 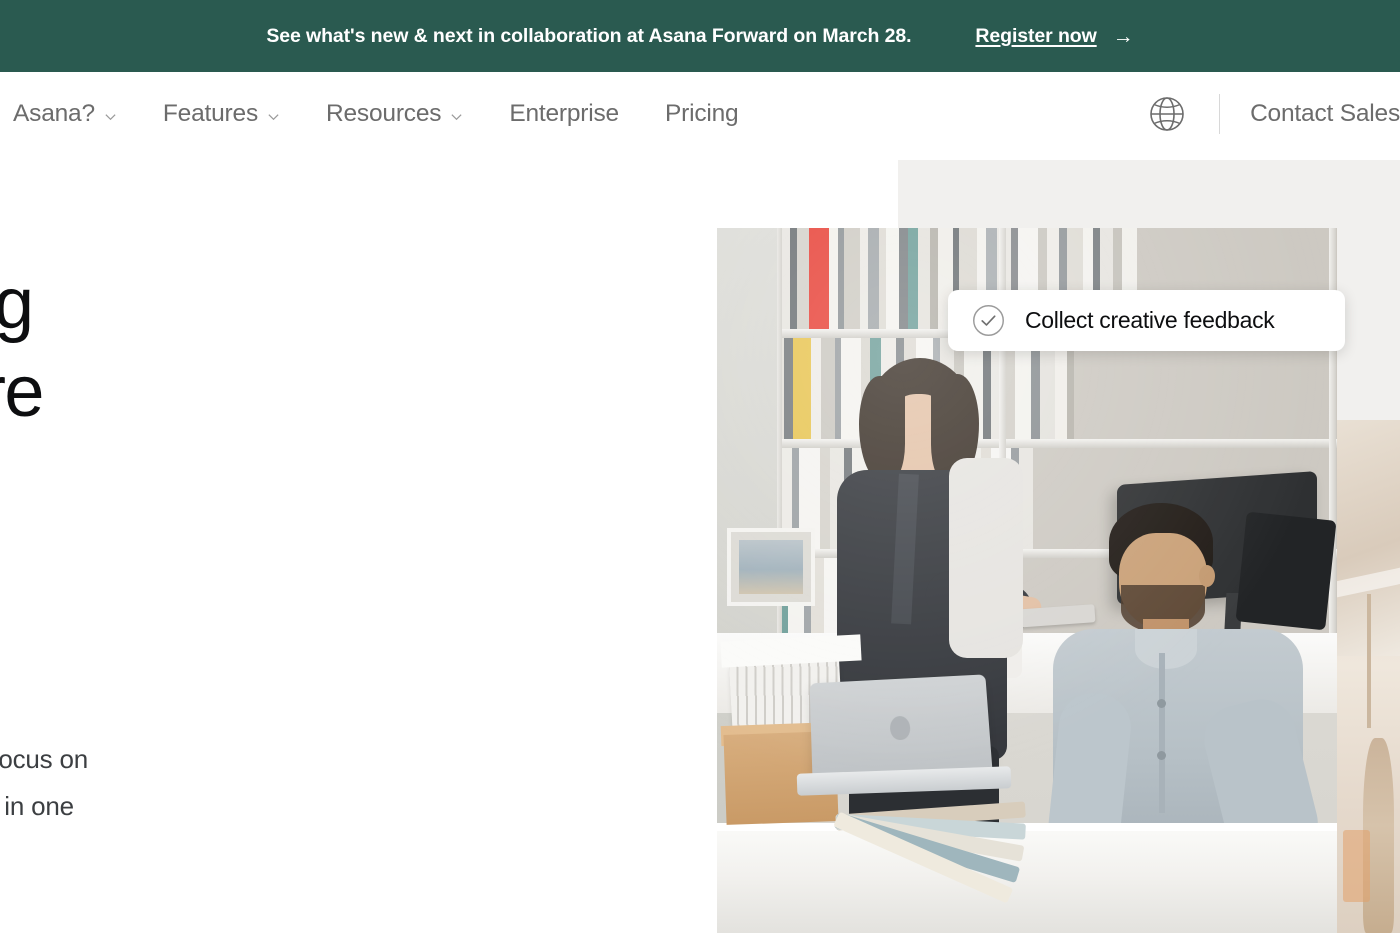 I want to click on nav-item-resources: Resources, so click(x=394, y=114).